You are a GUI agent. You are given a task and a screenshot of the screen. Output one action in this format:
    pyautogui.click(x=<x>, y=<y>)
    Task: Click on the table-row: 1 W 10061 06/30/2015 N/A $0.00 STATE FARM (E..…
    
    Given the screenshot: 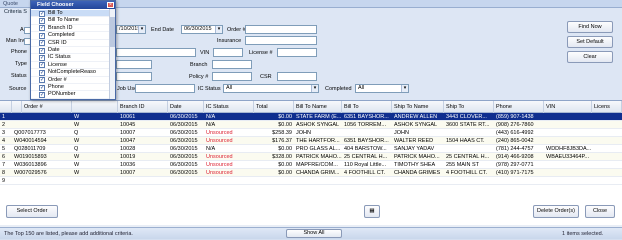 What is the action you would take?
    pyautogui.click(x=311, y=117)
    